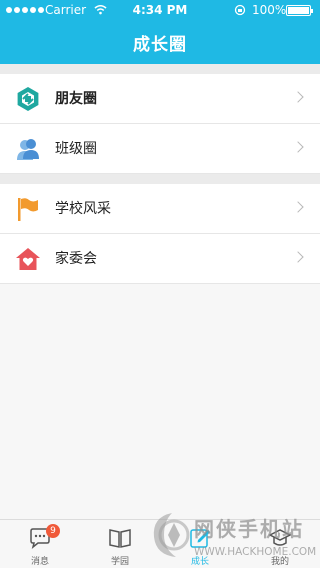 The width and height of the screenshot is (320, 568). What do you see at coordinates (160, 45) in the screenshot?
I see `page-title: 成长圈` at bounding box center [160, 45].